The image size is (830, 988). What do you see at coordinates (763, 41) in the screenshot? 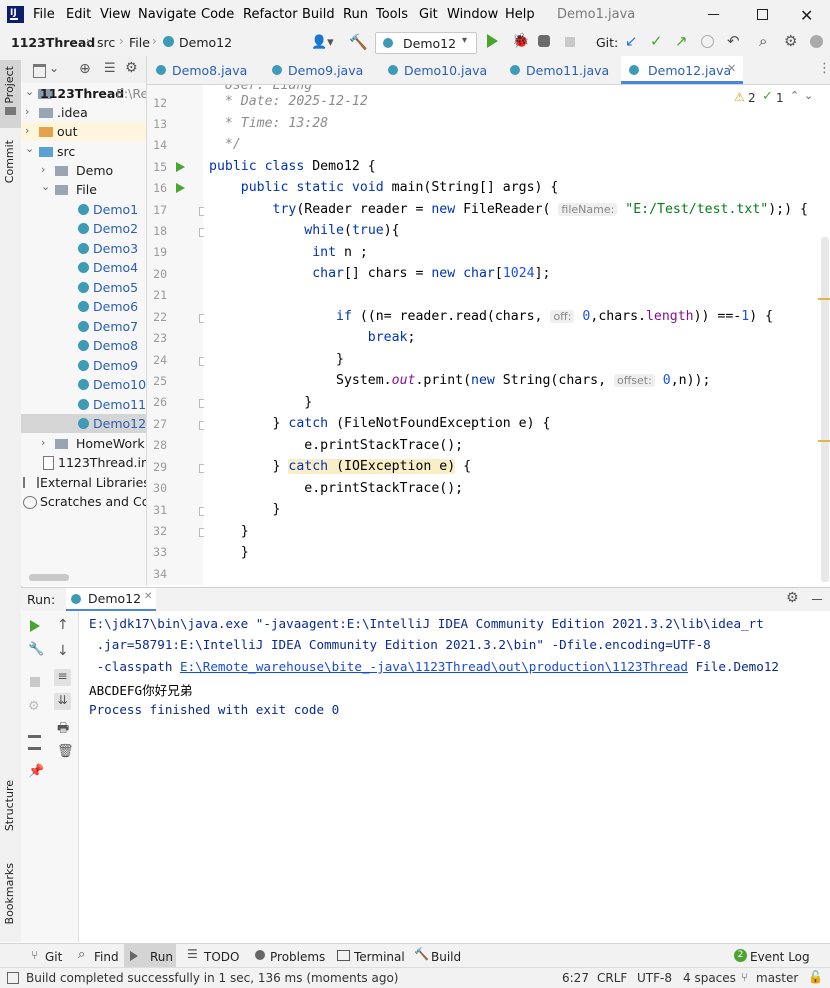
I see `search-icon: ⌕` at bounding box center [763, 41].